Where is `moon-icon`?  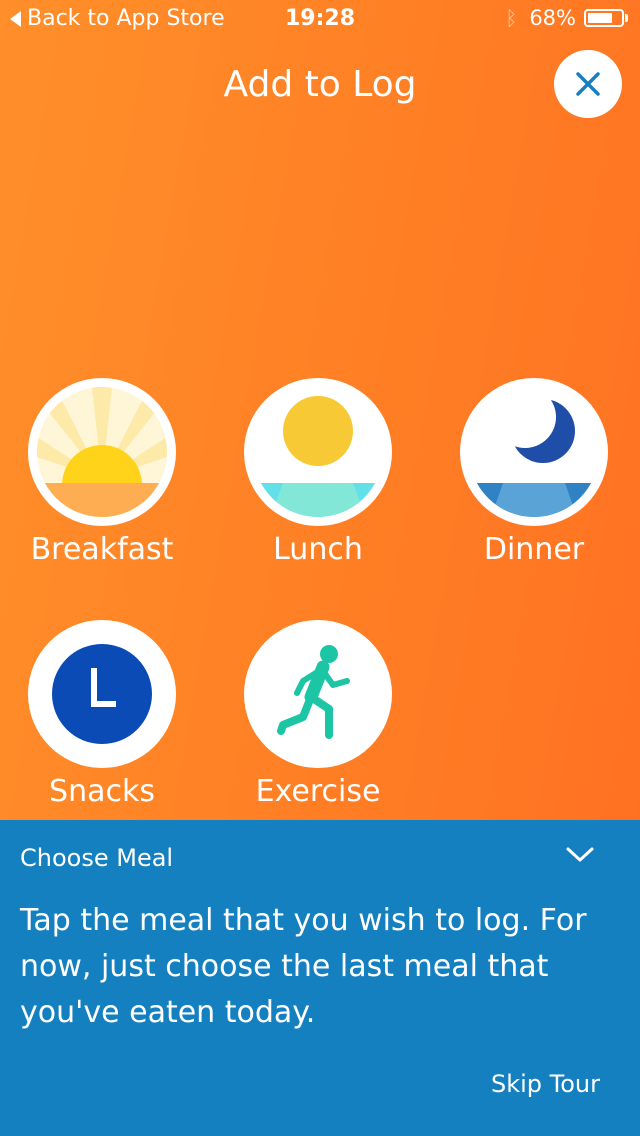 moon-icon is located at coordinates (534, 452).